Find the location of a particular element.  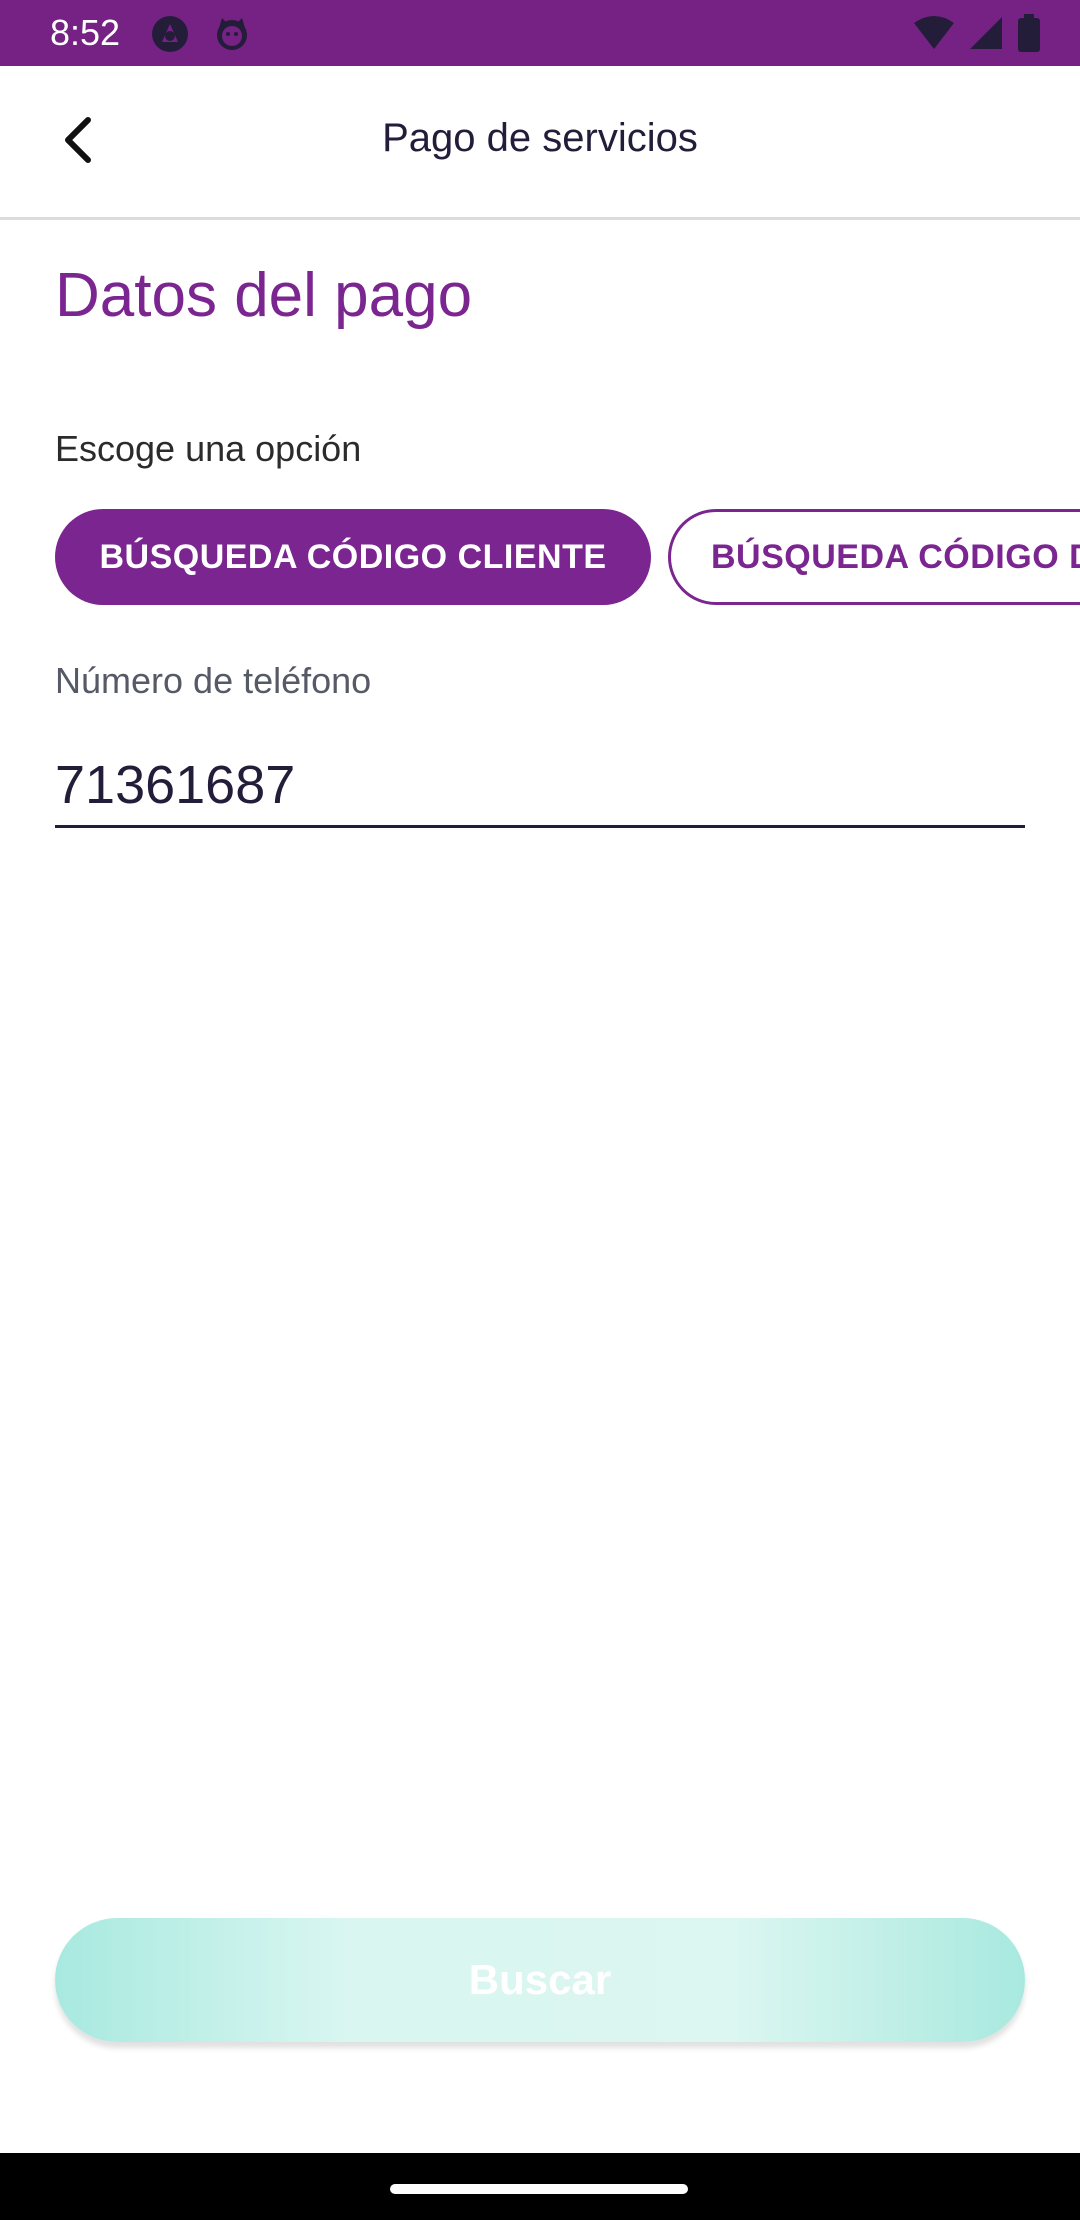

search-button: Buscar is located at coordinates (540, 1980).